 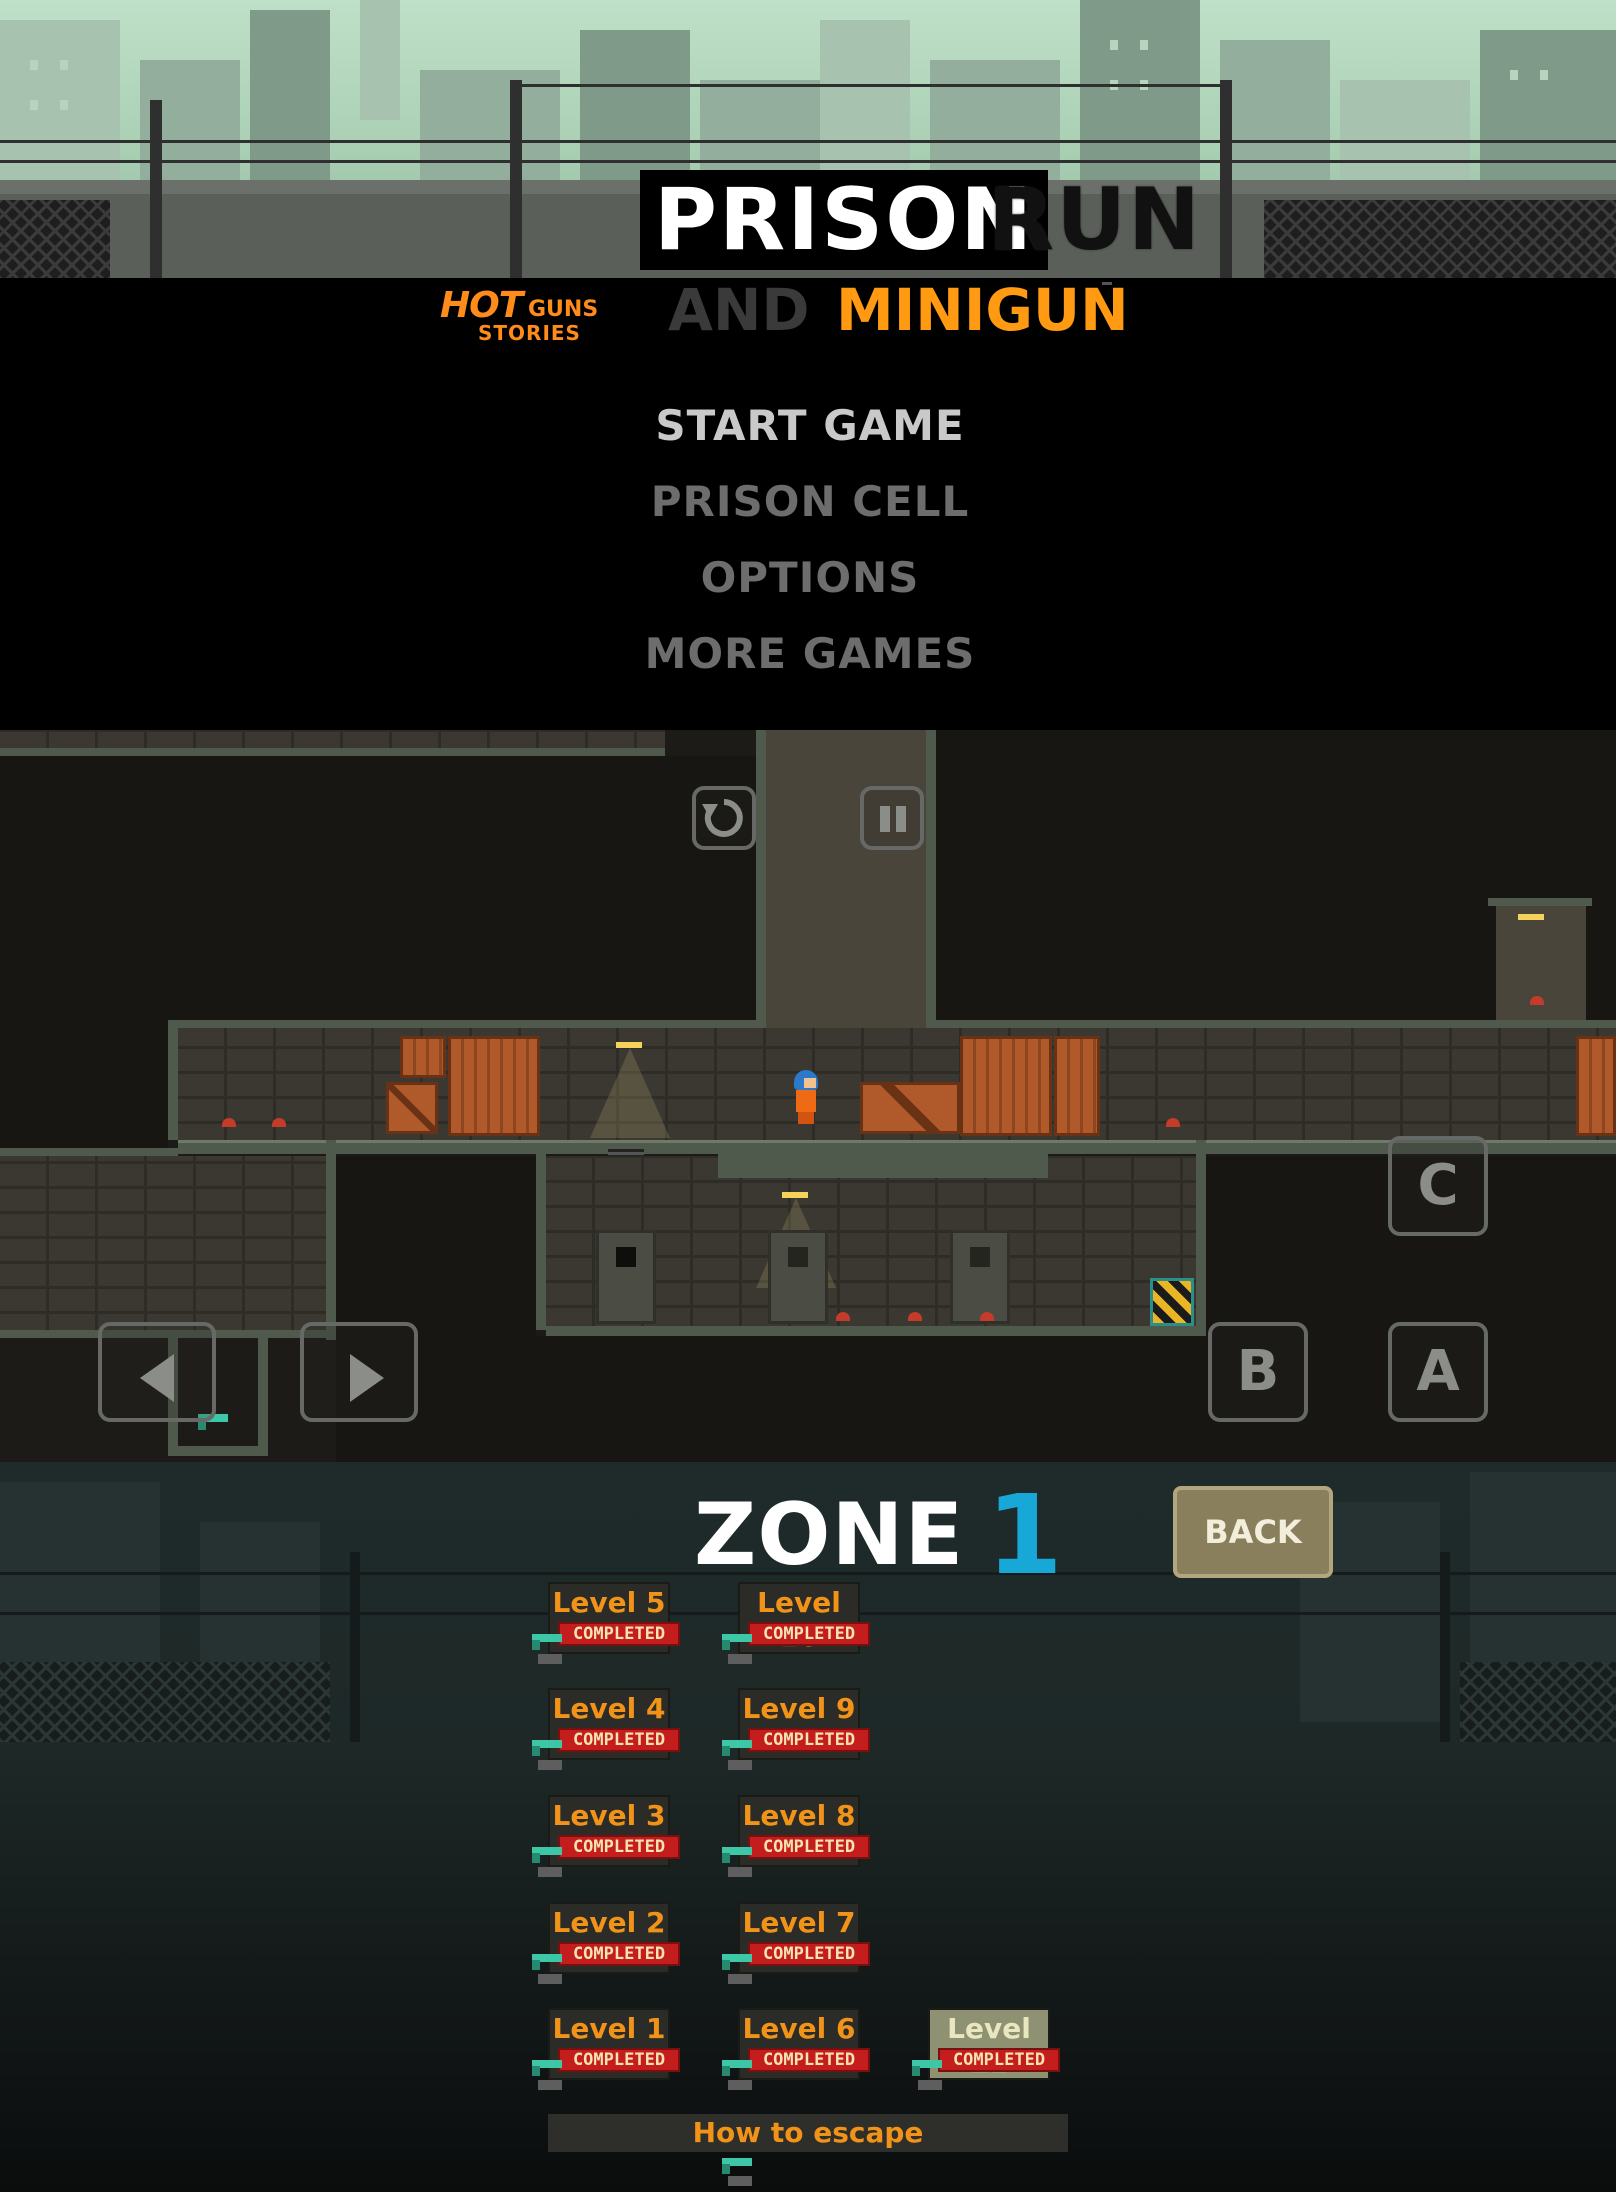 What do you see at coordinates (1537, 1000) in the screenshot?
I see `alarm-light` at bounding box center [1537, 1000].